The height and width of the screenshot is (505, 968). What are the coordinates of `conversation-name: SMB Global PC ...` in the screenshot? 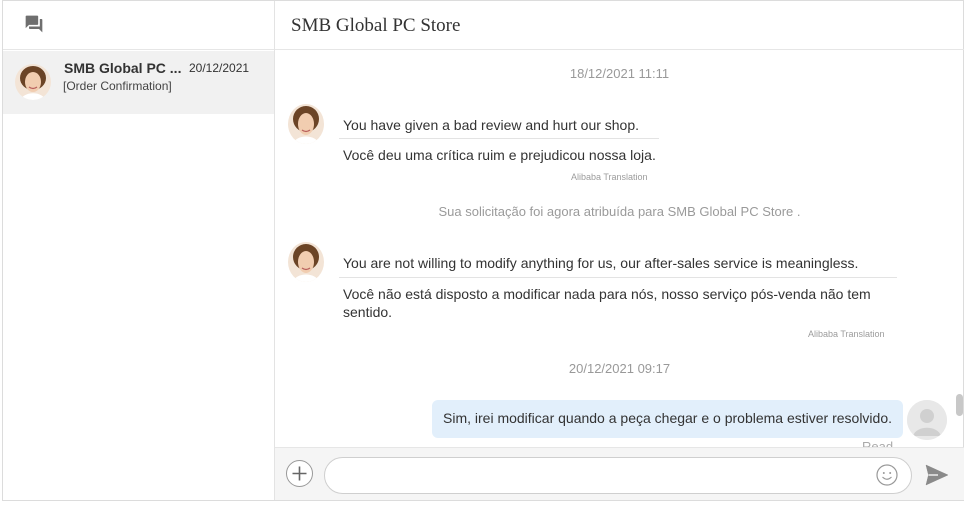 It's located at (123, 68).